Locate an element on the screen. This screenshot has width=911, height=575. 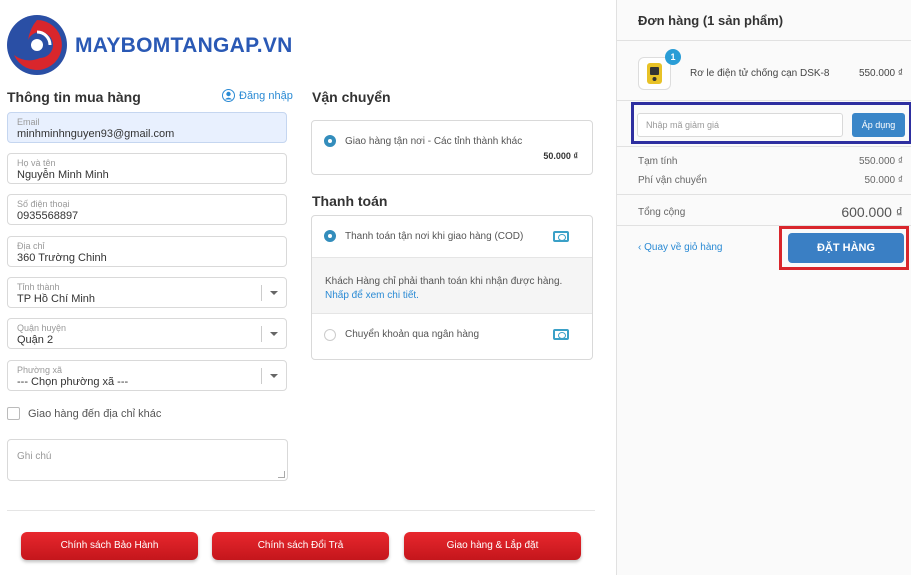
place-order-button: ĐẶT HÀNG is located at coordinates (846, 248).